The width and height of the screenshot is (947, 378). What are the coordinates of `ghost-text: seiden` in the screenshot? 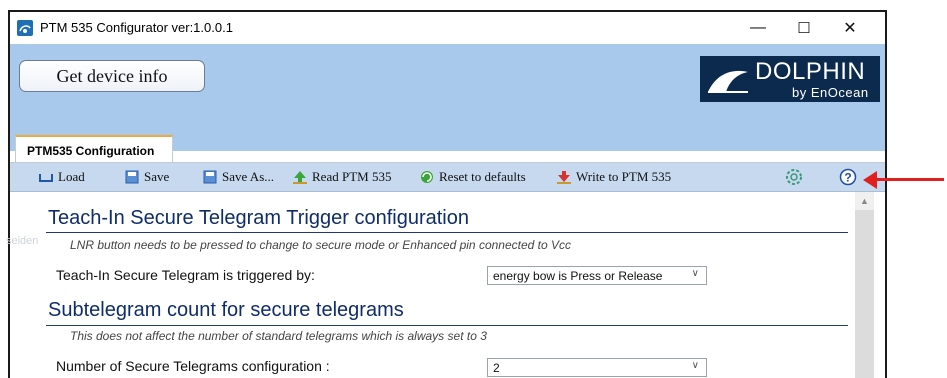 It's located at (22, 241).